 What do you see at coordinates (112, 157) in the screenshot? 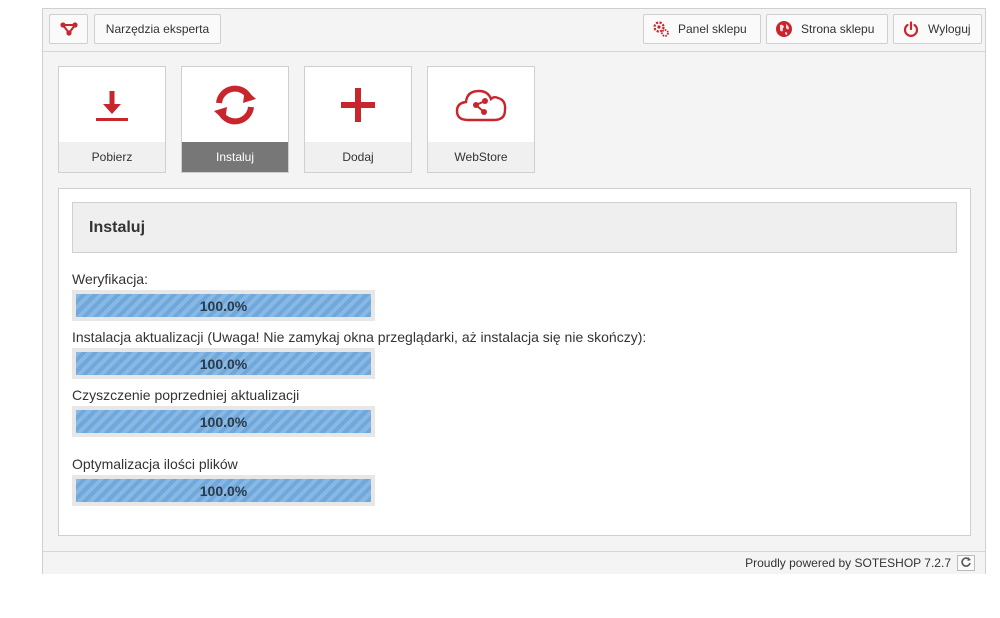
I see `tile-download-label: Pobierz` at bounding box center [112, 157].